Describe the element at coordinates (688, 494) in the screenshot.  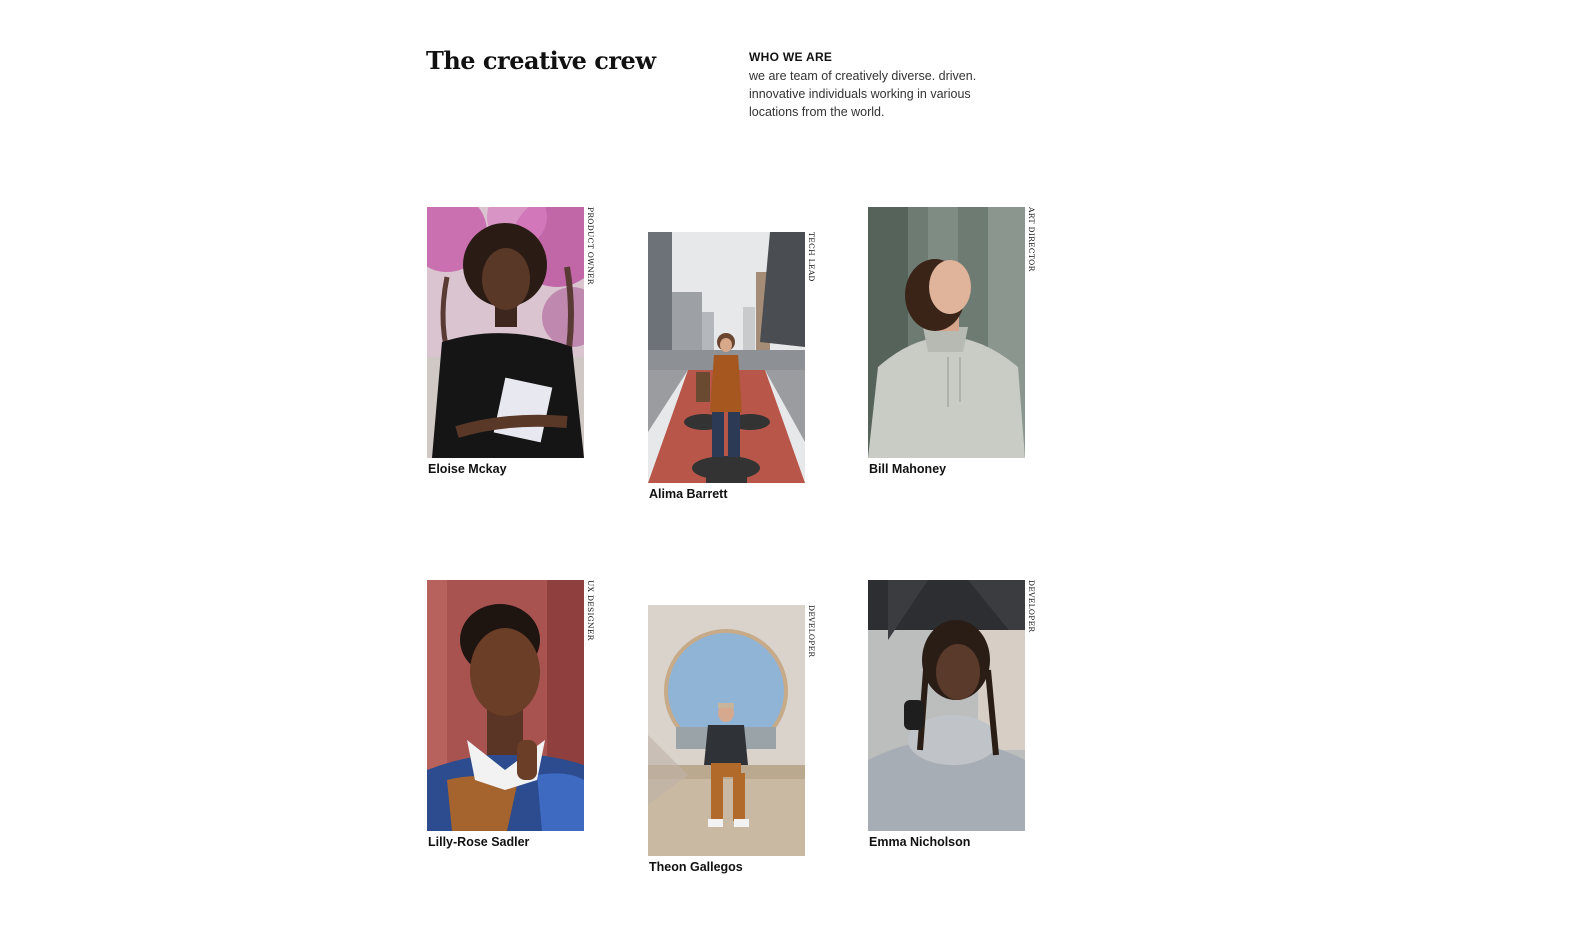
I see `member-name: Alima Barrett` at that location.